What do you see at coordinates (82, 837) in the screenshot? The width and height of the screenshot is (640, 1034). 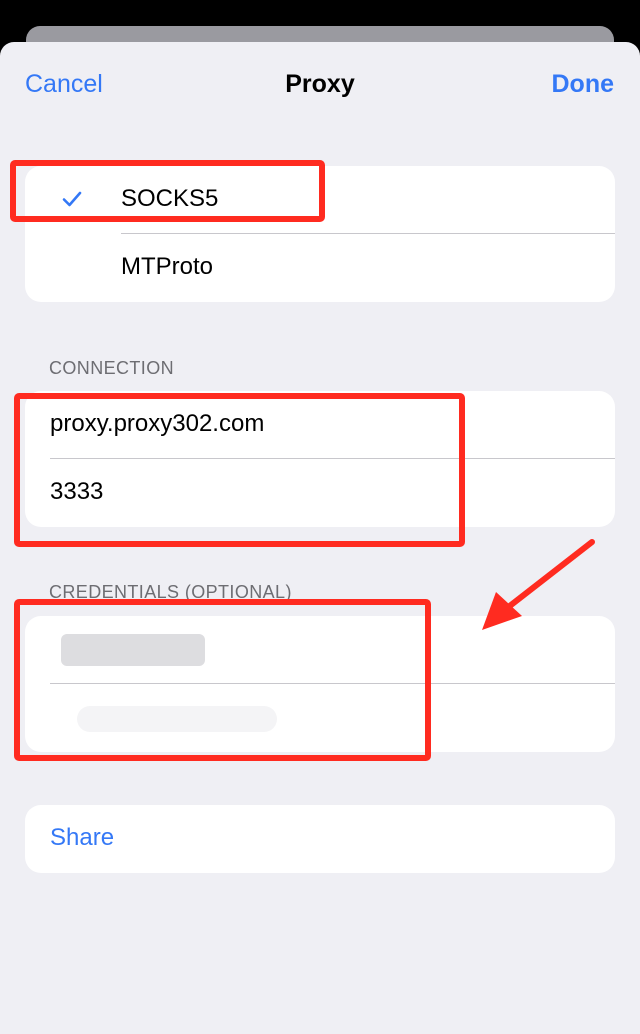 I see `share-label: Share` at bounding box center [82, 837].